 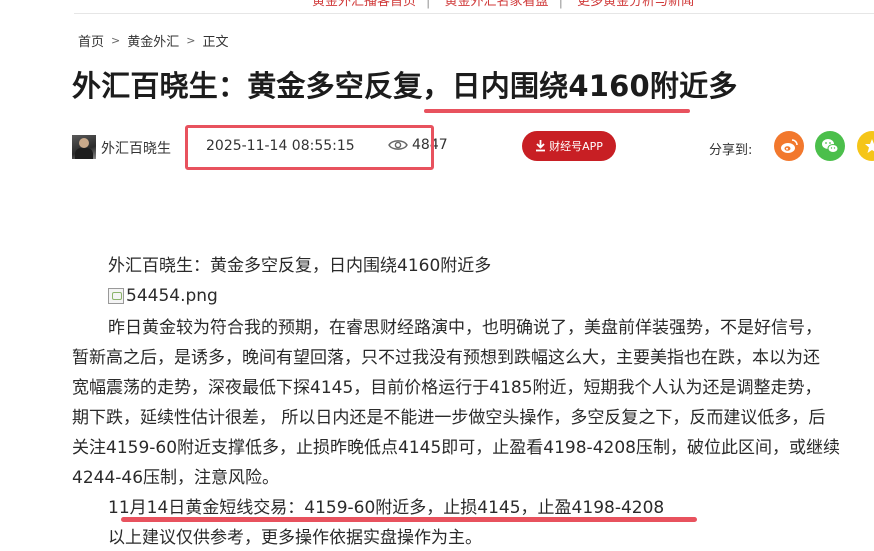 I want to click on download-icon, so click(x=541, y=146).